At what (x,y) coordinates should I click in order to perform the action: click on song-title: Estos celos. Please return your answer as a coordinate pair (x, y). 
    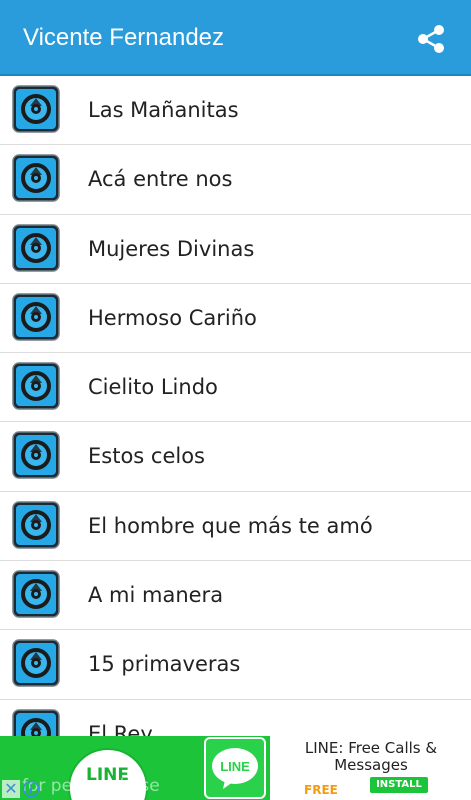
    Looking at the image, I should click on (146, 456).